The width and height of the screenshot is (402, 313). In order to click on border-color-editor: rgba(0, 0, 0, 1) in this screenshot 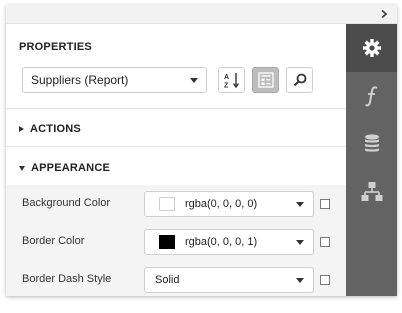, I will do `click(229, 242)`.